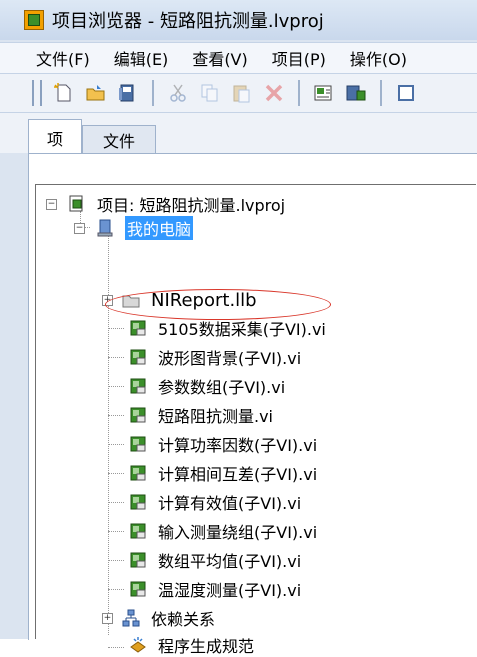  What do you see at coordinates (77, 204) in the screenshot?
I see `project-icon` at bounding box center [77, 204].